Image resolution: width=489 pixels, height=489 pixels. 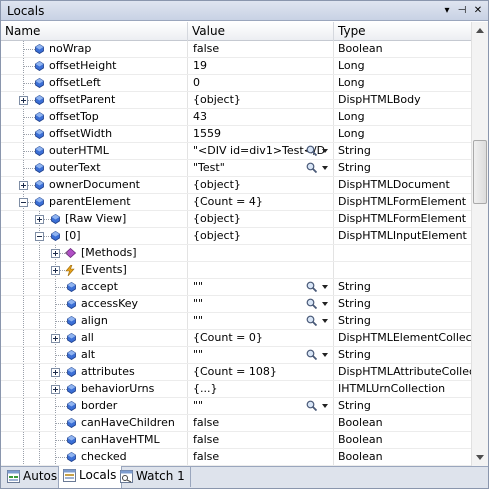 I want to click on locals-row: behaviorUrns {...} IHTMLUrnCollection, so click(x=236, y=389).